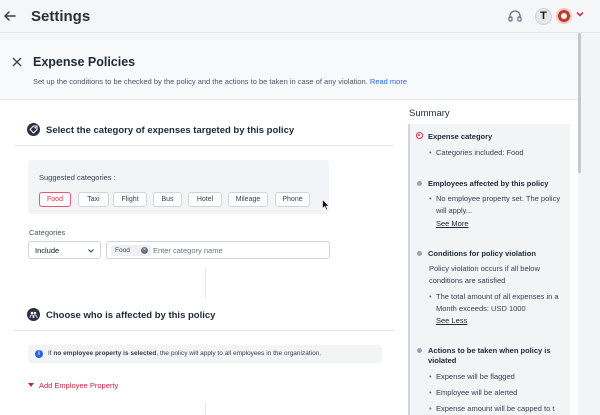 This screenshot has width=600, height=415. Describe the element at coordinates (77, 177) in the screenshot. I see `suggested-categories-label: Suggested categories :` at that location.